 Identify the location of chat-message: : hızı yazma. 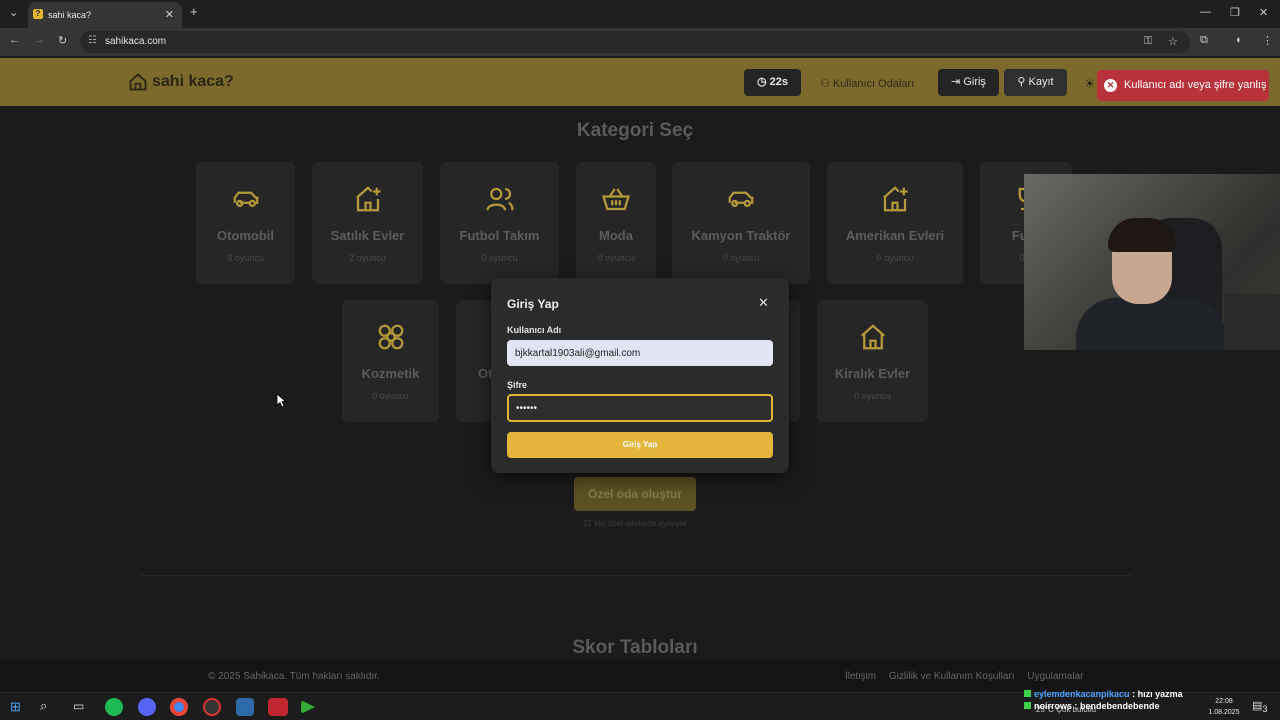
(1157, 694).